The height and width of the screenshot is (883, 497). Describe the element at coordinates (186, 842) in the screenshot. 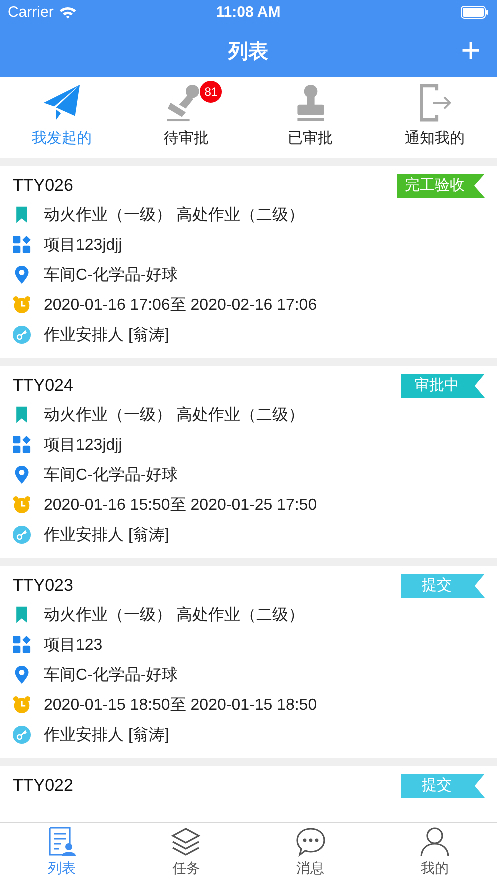

I see `layers-icon` at that location.